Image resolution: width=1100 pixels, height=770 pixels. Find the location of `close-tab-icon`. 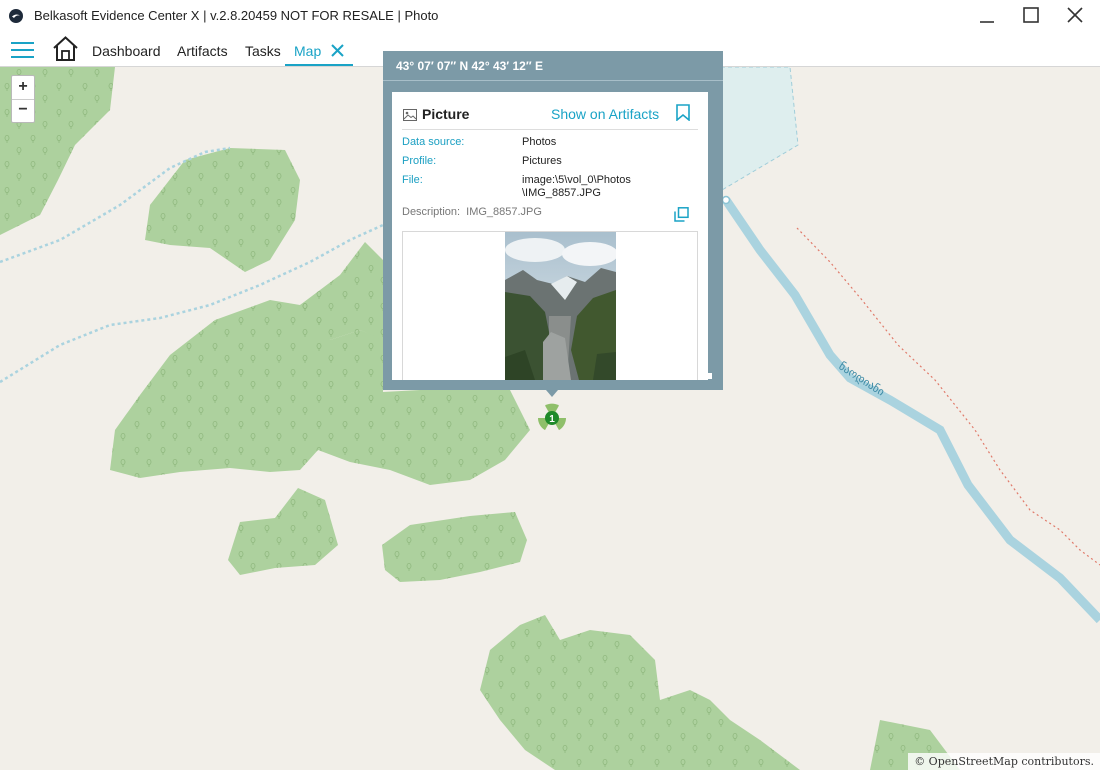

close-tab-icon is located at coordinates (337, 50).